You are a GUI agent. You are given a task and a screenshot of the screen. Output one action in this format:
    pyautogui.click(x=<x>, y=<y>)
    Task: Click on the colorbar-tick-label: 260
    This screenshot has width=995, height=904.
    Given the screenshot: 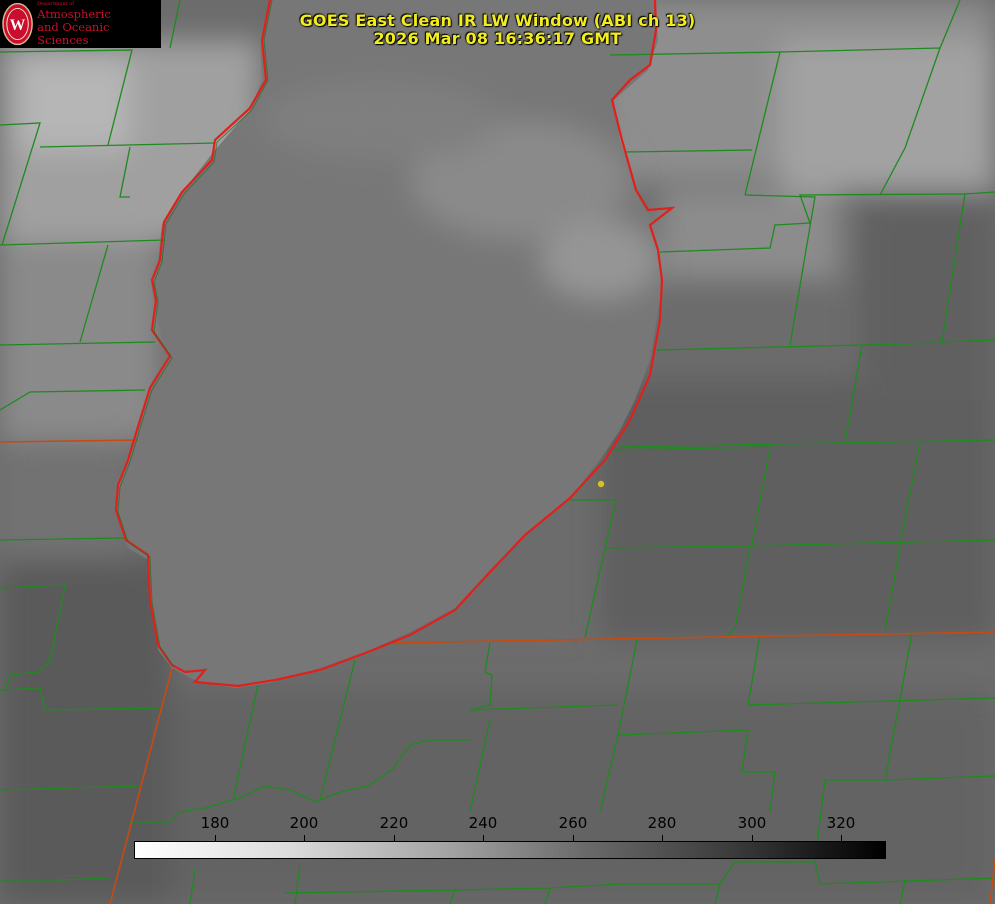 What is the action you would take?
    pyautogui.click(x=573, y=823)
    